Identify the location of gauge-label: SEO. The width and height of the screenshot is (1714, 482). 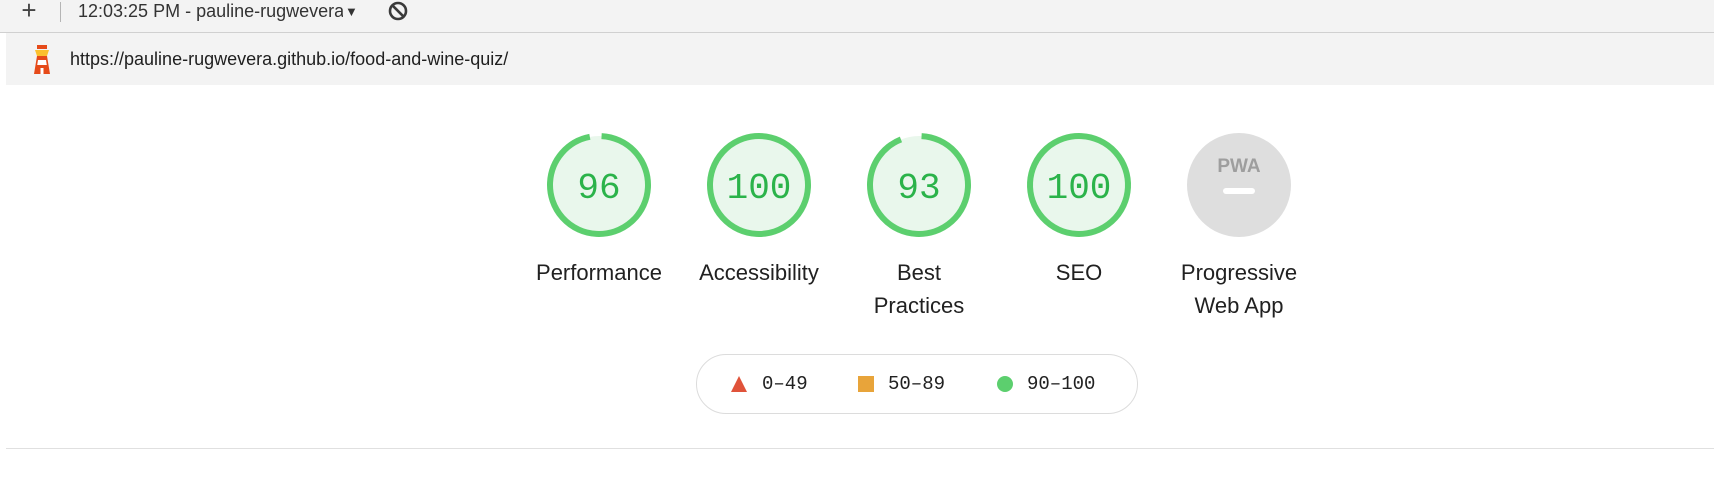
(1079, 272).